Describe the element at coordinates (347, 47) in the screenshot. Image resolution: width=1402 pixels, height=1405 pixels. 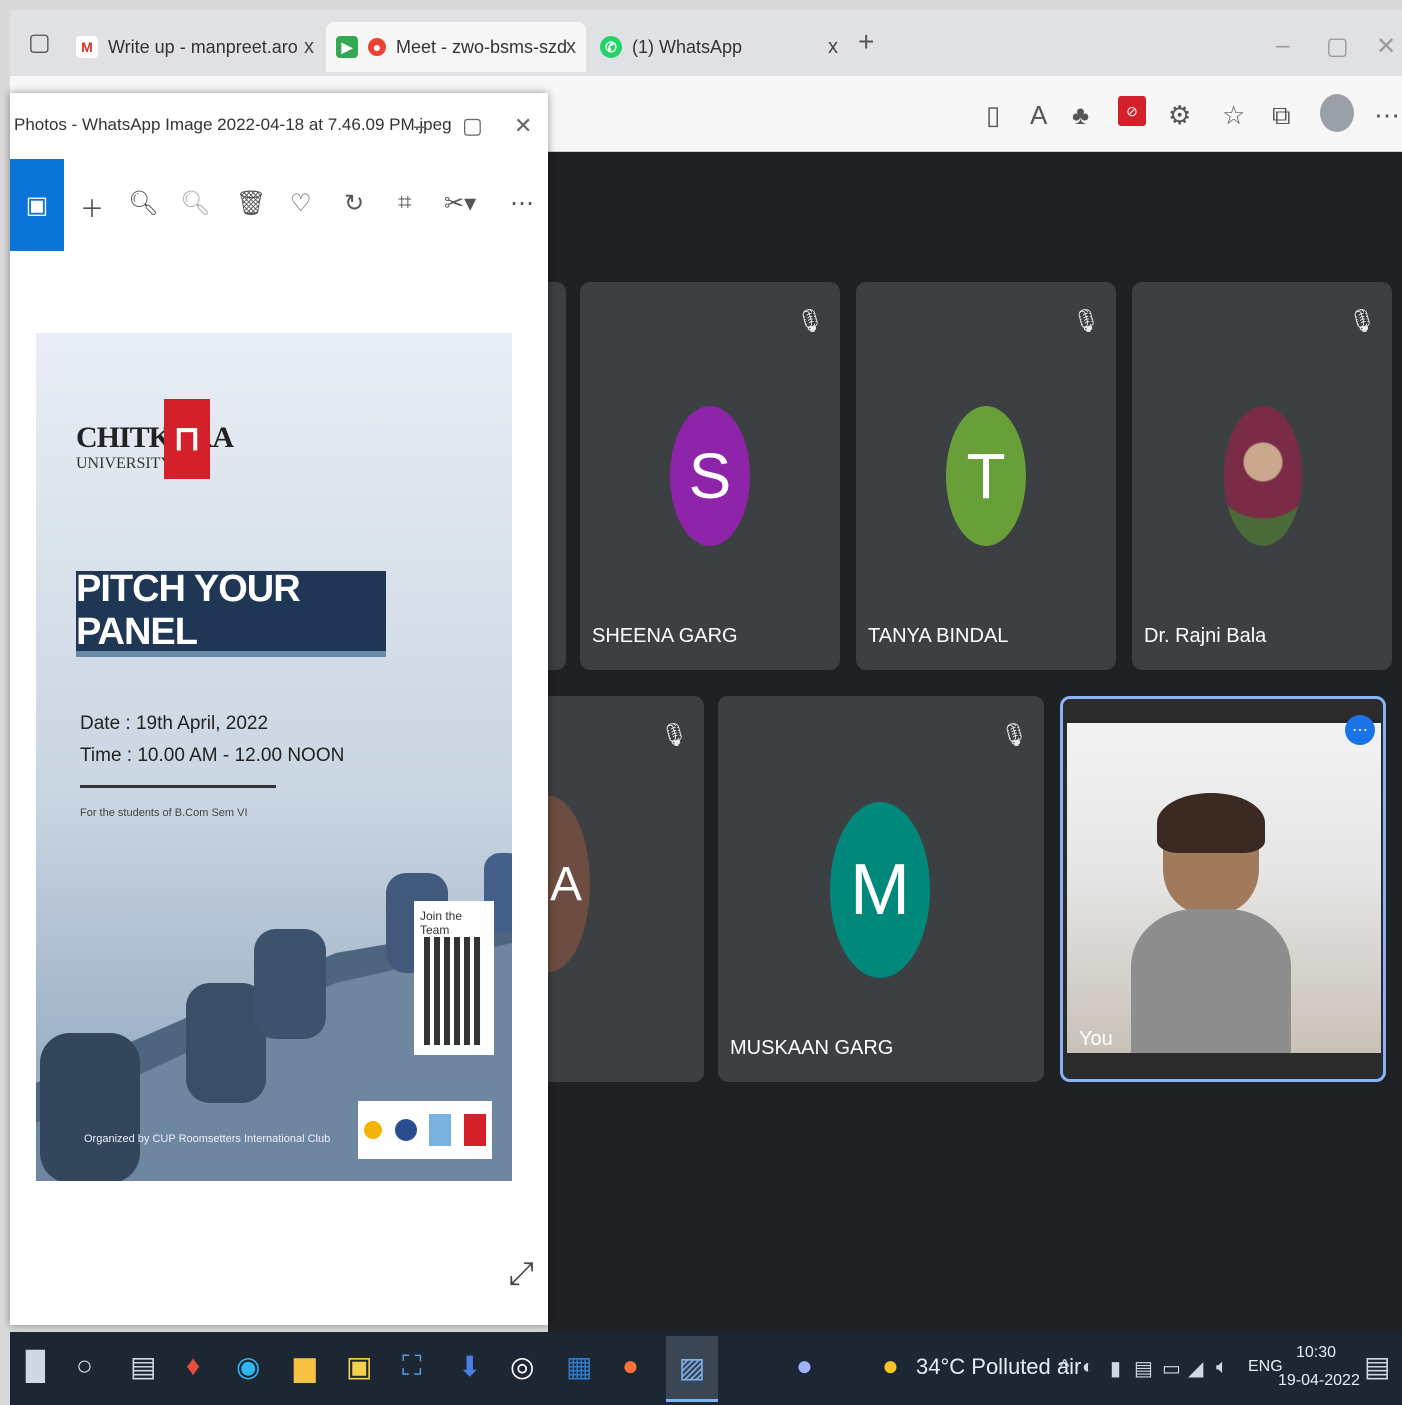
I see `meet-icon: ▶` at that location.